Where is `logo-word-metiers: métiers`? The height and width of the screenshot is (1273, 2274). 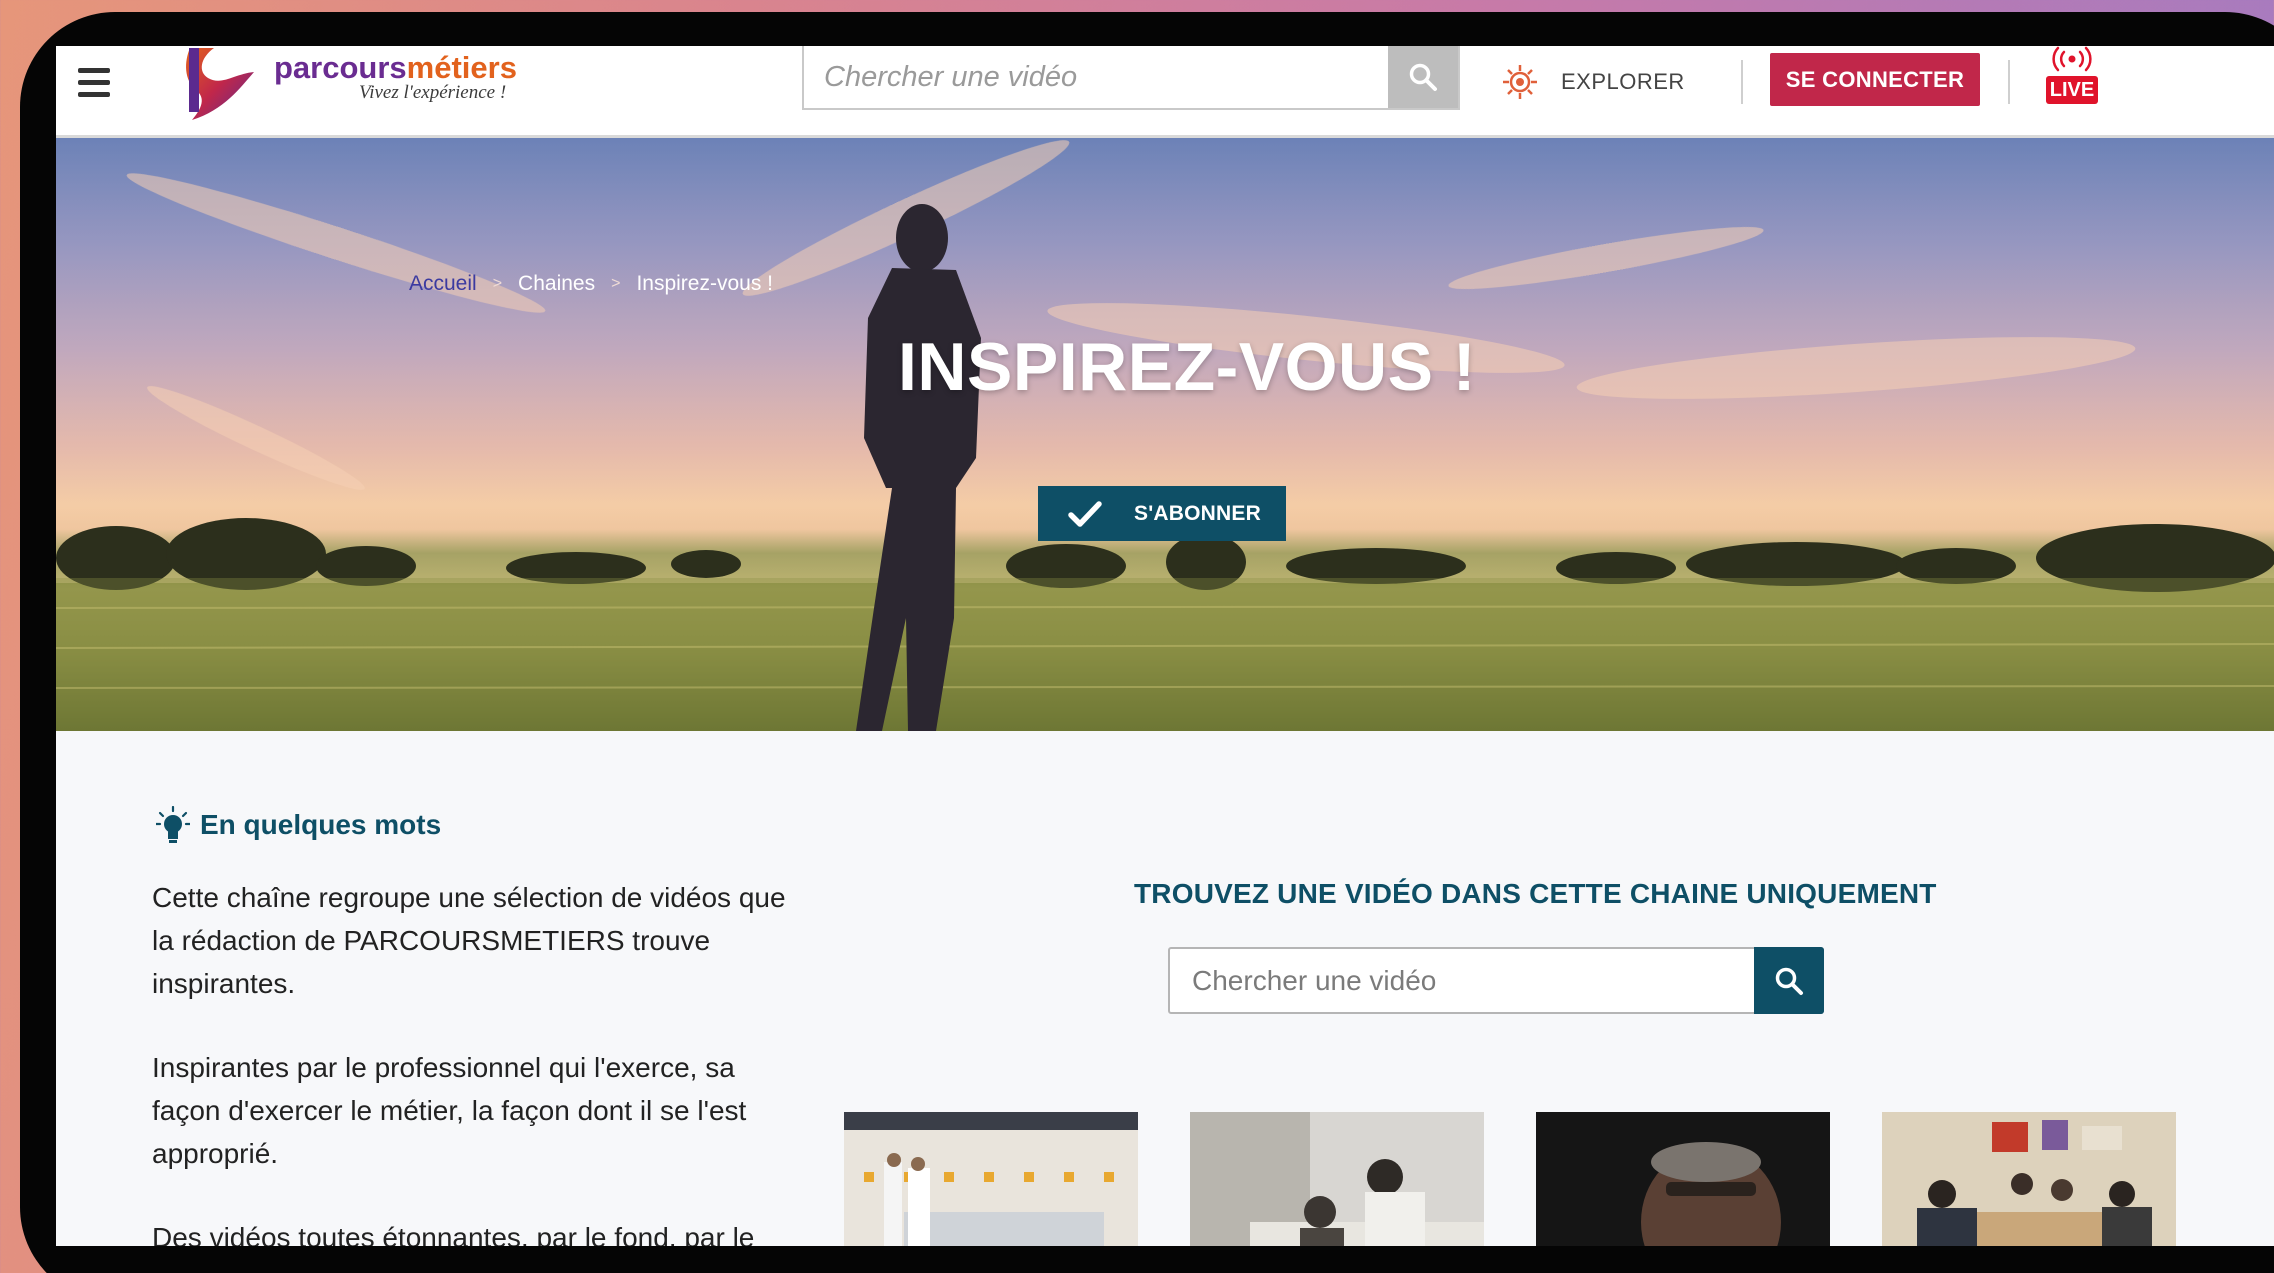 logo-word-metiers: métiers is located at coordinates (461, 67).